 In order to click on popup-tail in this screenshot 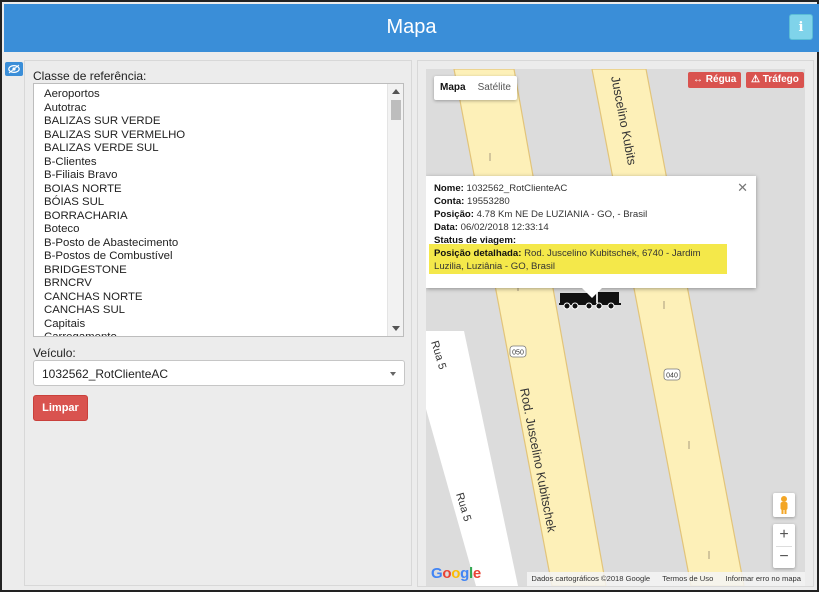, I will do `click(592, 293)`.